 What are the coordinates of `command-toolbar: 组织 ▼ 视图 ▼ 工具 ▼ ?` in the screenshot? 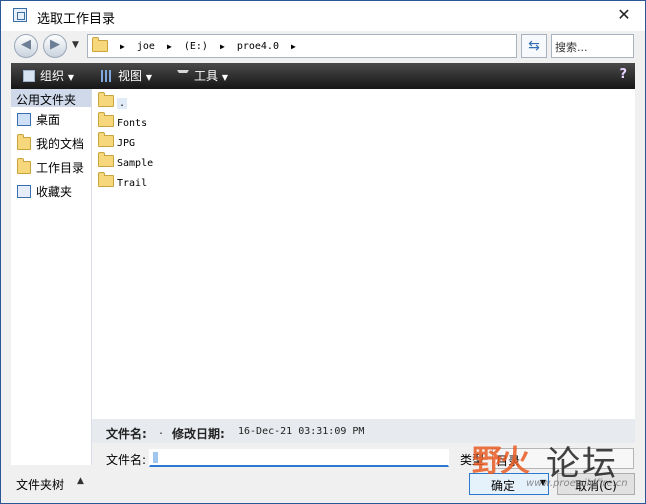 It's located at (323, 76).